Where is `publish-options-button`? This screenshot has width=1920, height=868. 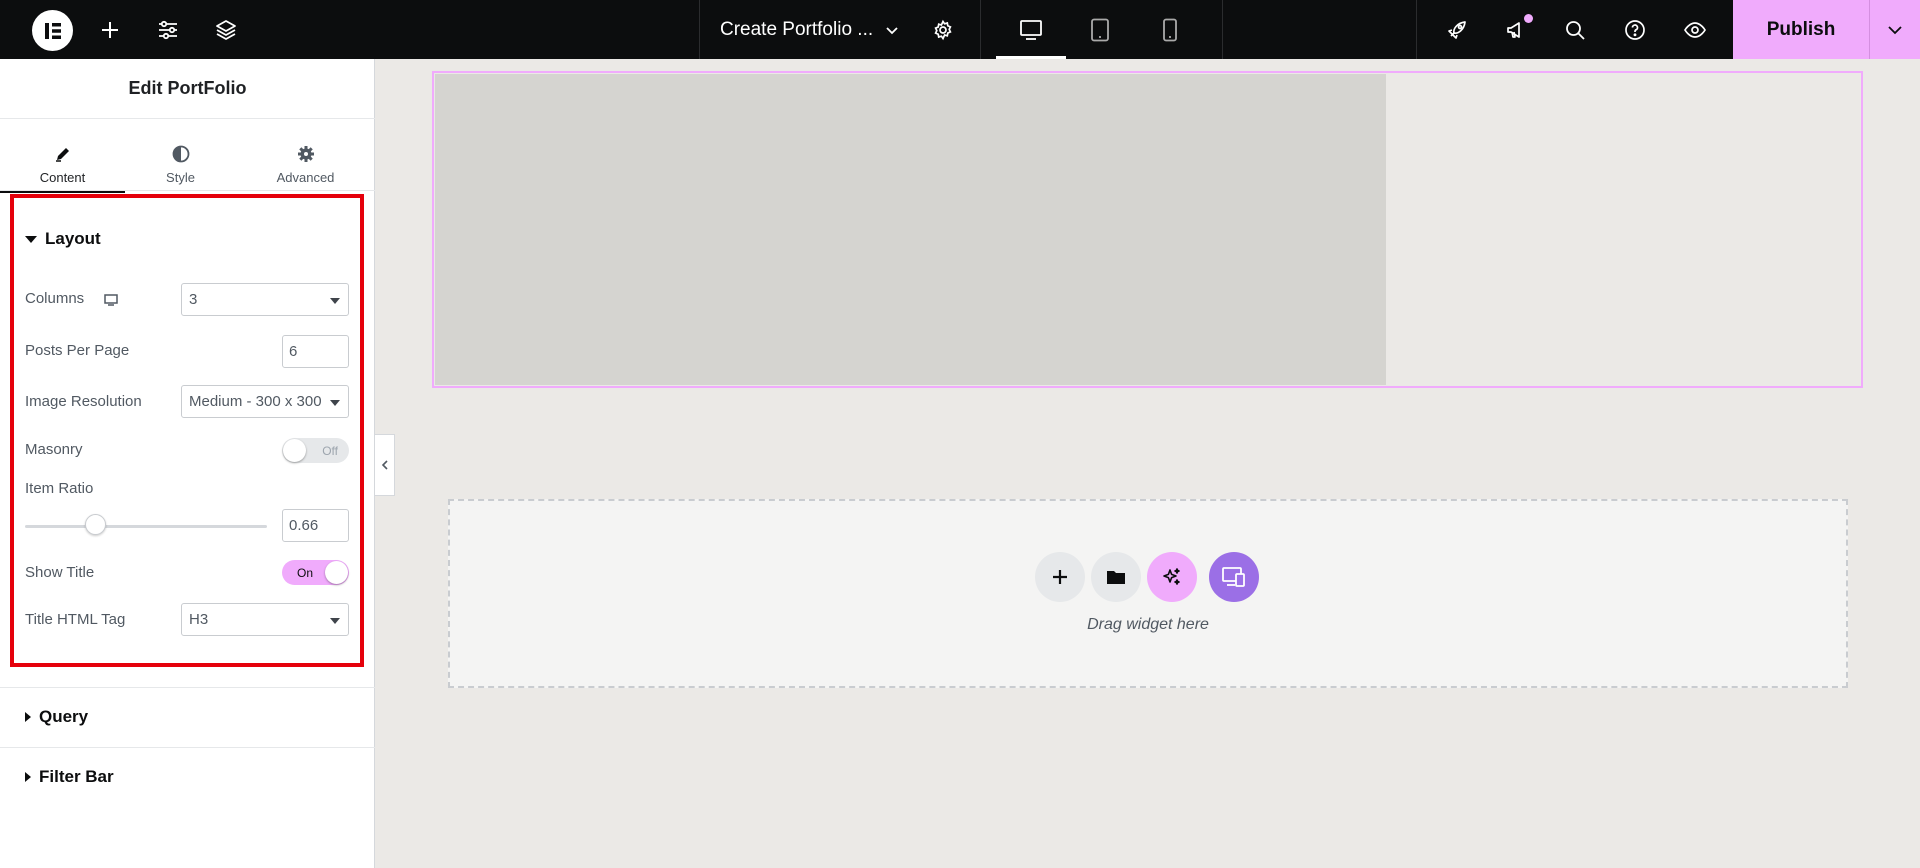 publish-options-button is located at coordinates (1894, 29).